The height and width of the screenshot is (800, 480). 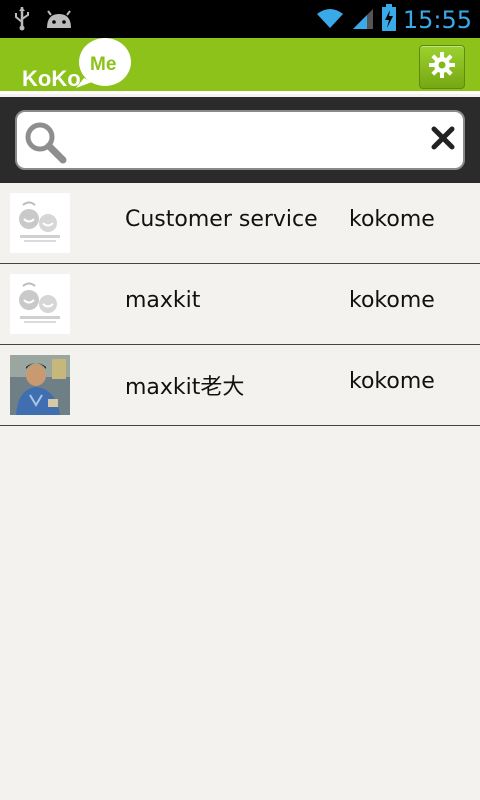 I want to click on search-input, so click(x=251, y=141).